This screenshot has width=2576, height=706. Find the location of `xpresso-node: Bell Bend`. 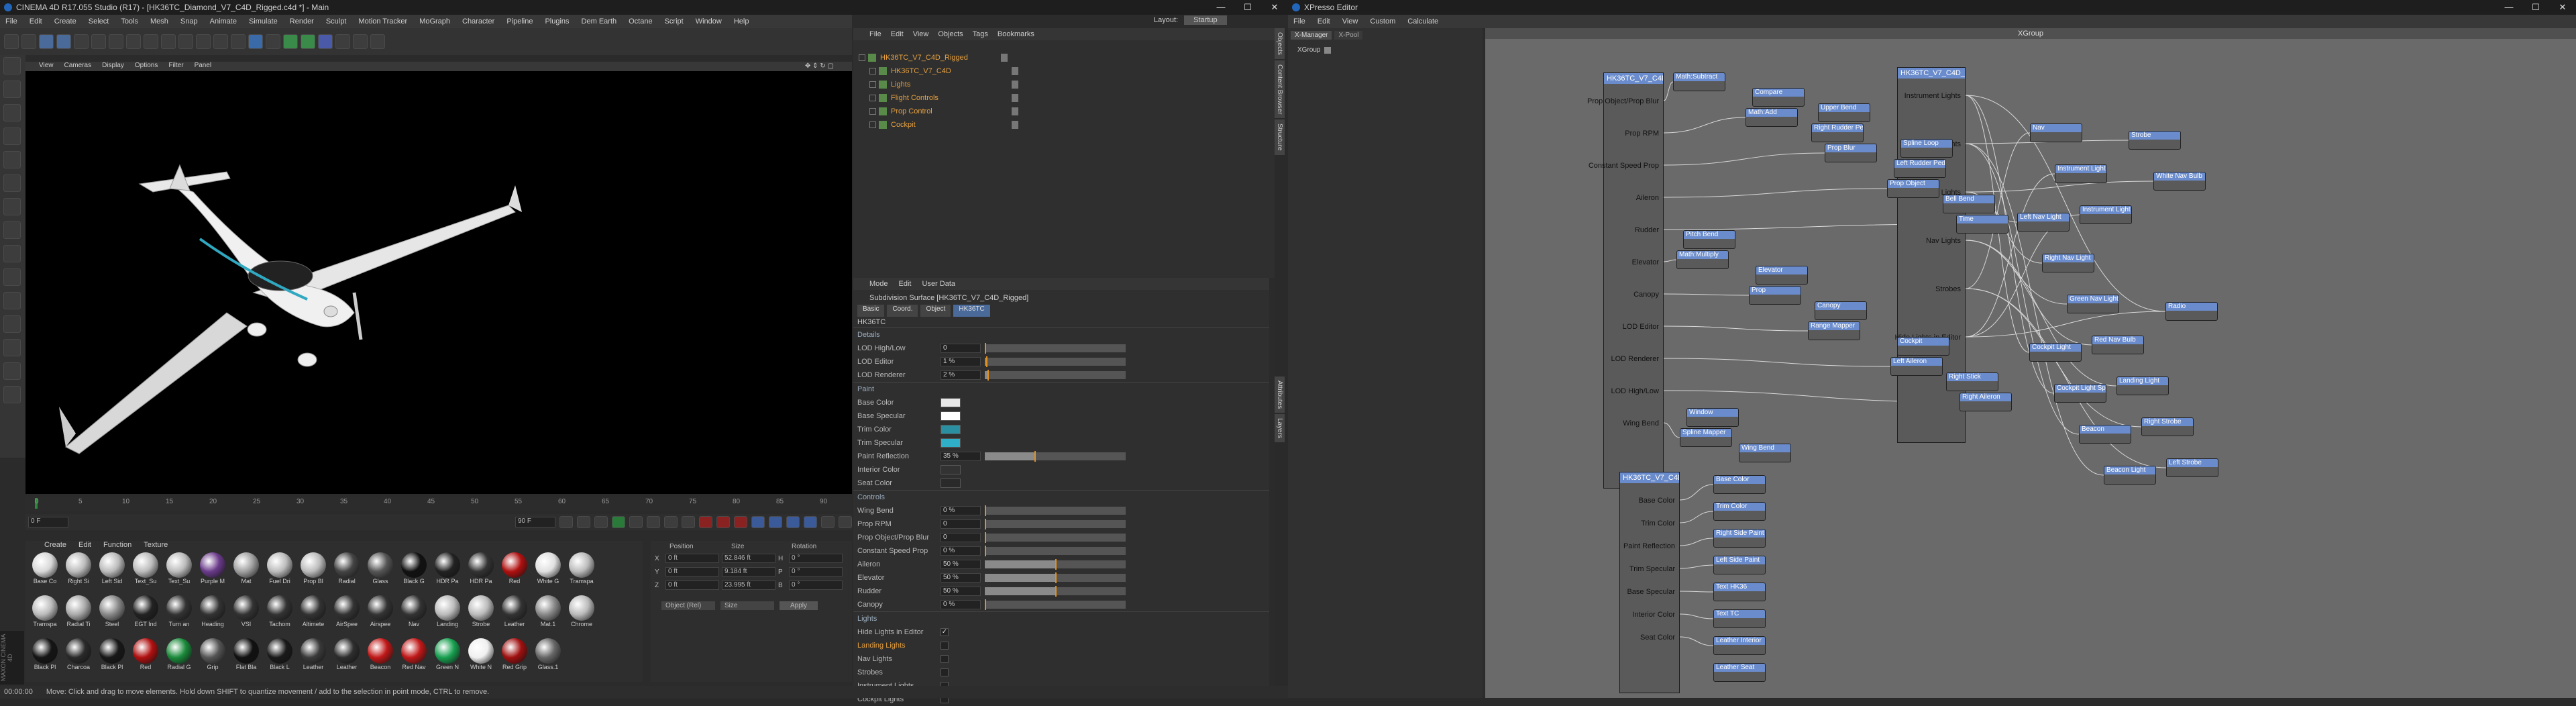

xpresso-node: Bell Bend is located at coordinates (1969, 204).